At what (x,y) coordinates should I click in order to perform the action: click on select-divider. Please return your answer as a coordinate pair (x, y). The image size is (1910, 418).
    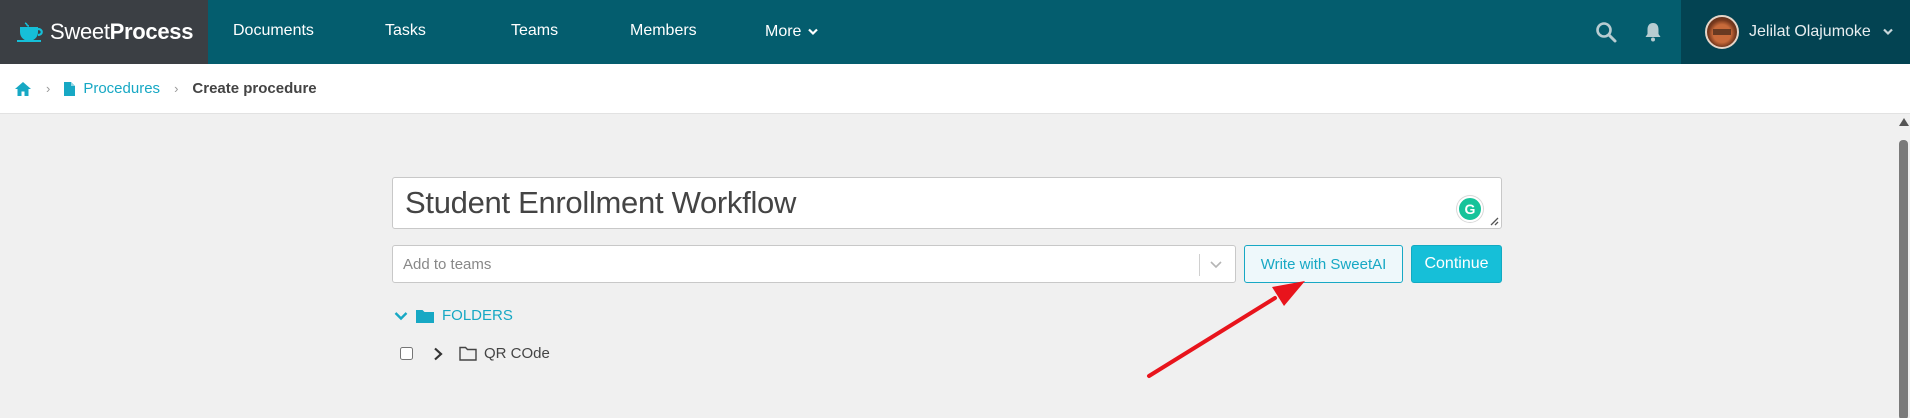
    Looking at the image, I should click on (1199, 265).